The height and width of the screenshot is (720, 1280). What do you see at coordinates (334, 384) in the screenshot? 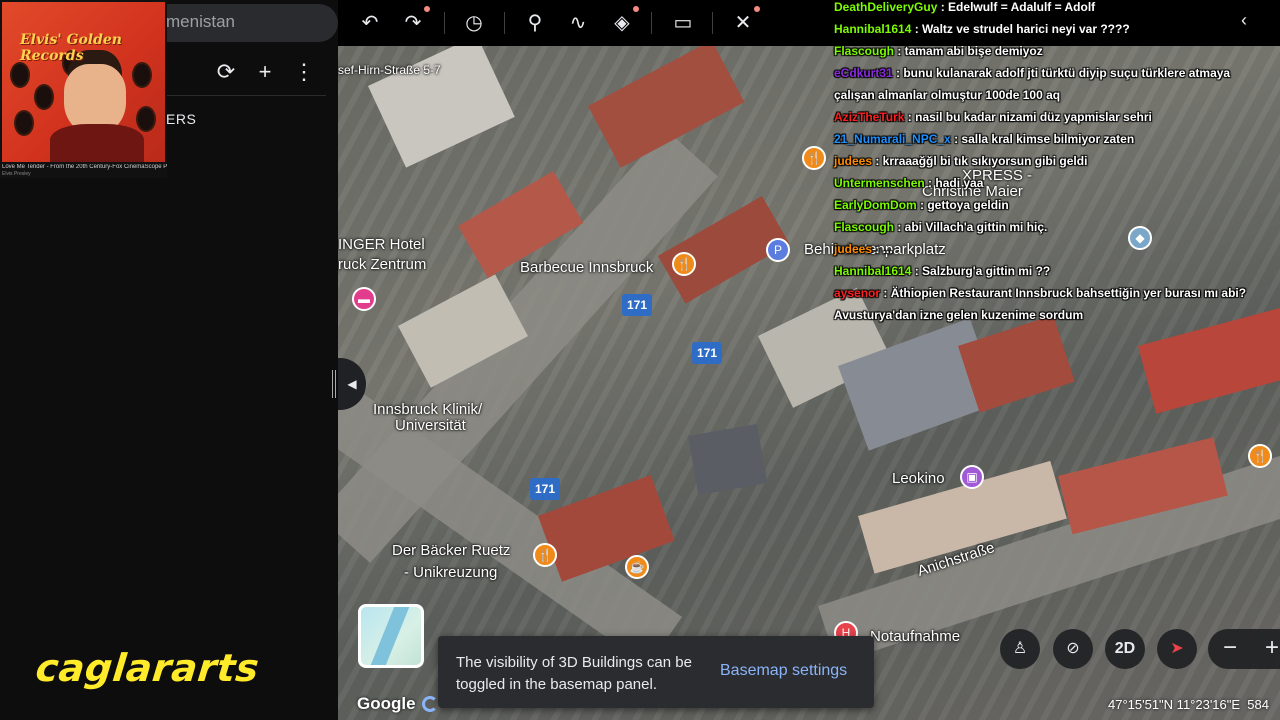
I see `panel-resize-handle` at bounding box center [334, 384].